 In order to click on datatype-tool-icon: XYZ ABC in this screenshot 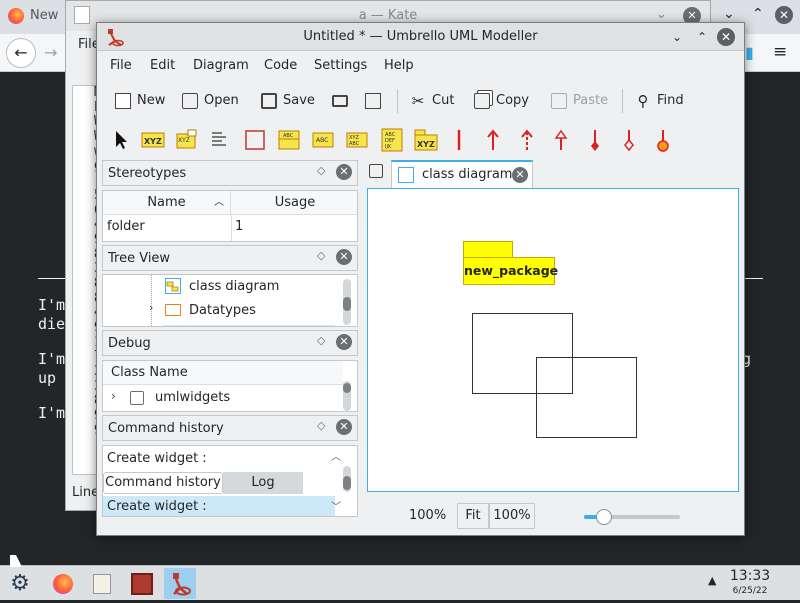, I will do `click(357, 140)`.